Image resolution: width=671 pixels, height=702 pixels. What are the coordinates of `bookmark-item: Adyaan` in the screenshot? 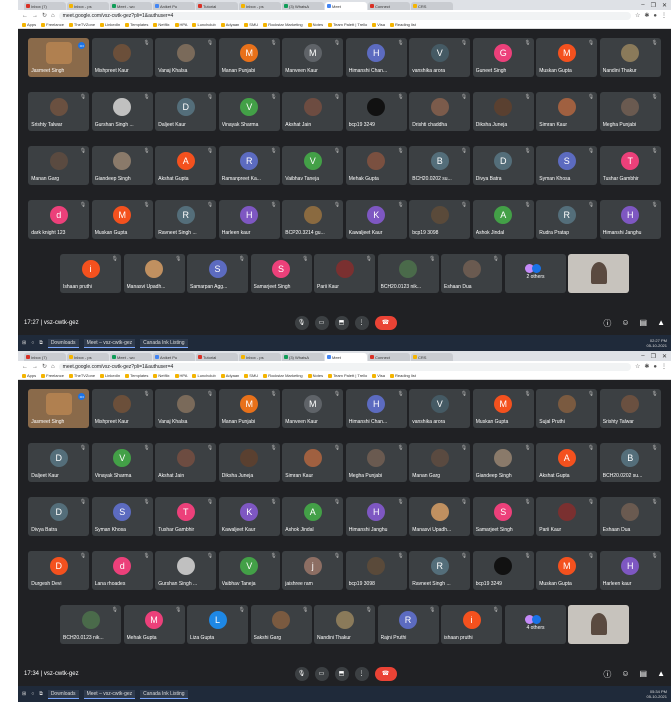 It's located at (230, 24).